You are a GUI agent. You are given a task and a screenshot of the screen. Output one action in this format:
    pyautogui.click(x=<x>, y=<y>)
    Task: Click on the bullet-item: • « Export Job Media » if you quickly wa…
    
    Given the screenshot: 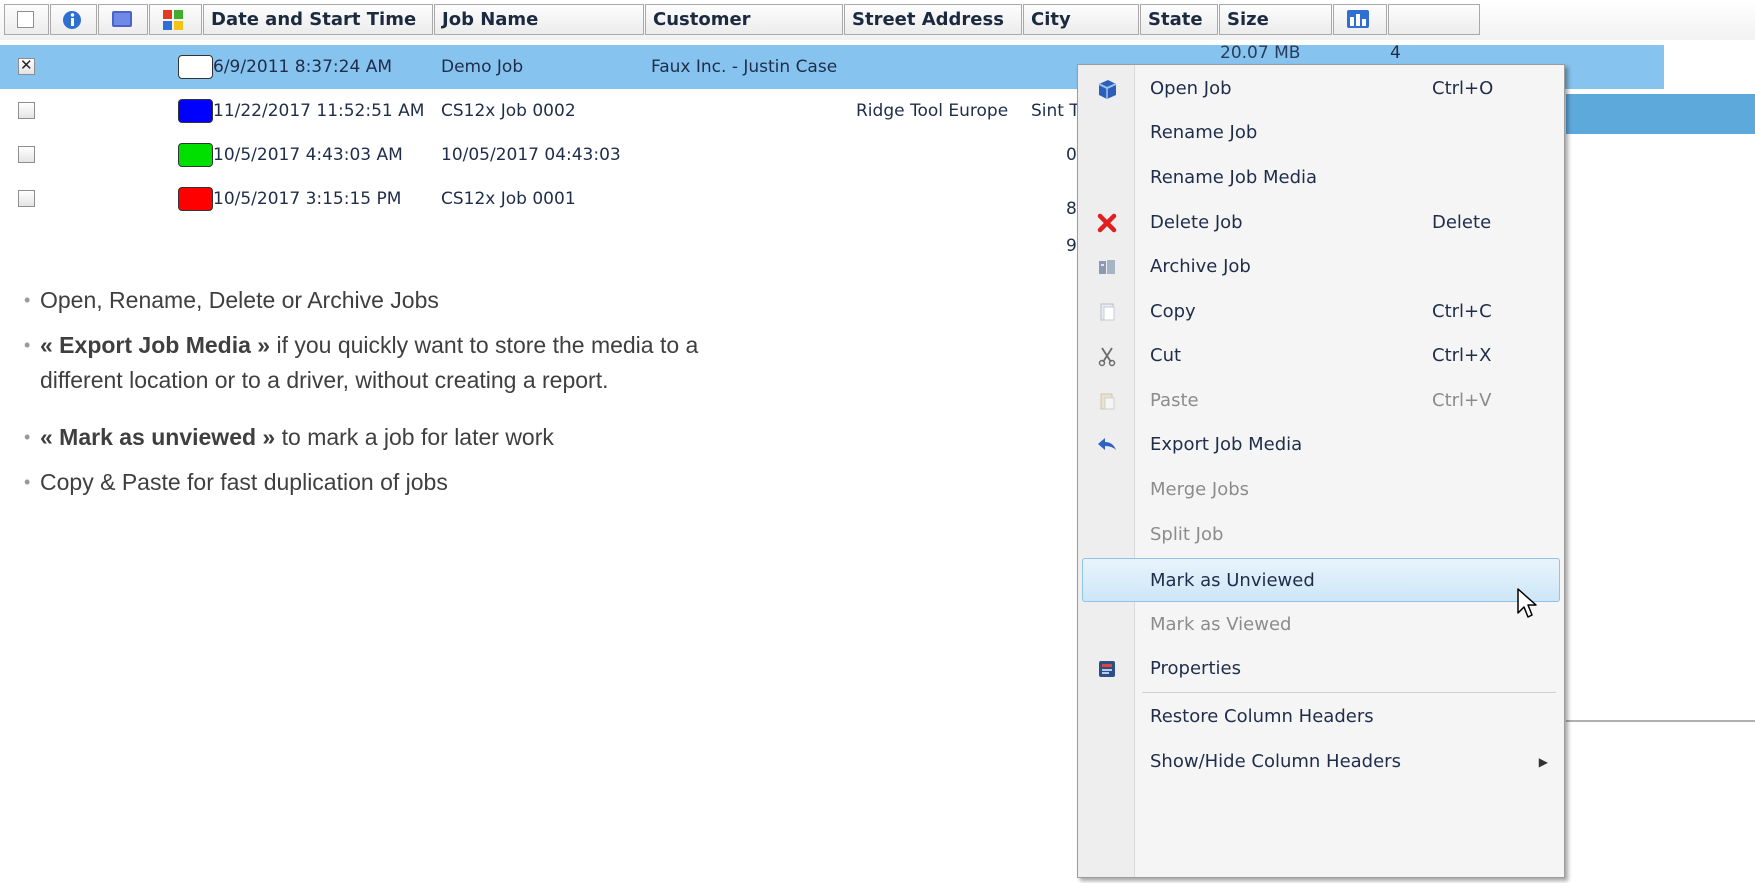 What is the action you would take?
    pyautogui.click(x=361, y=363)
    